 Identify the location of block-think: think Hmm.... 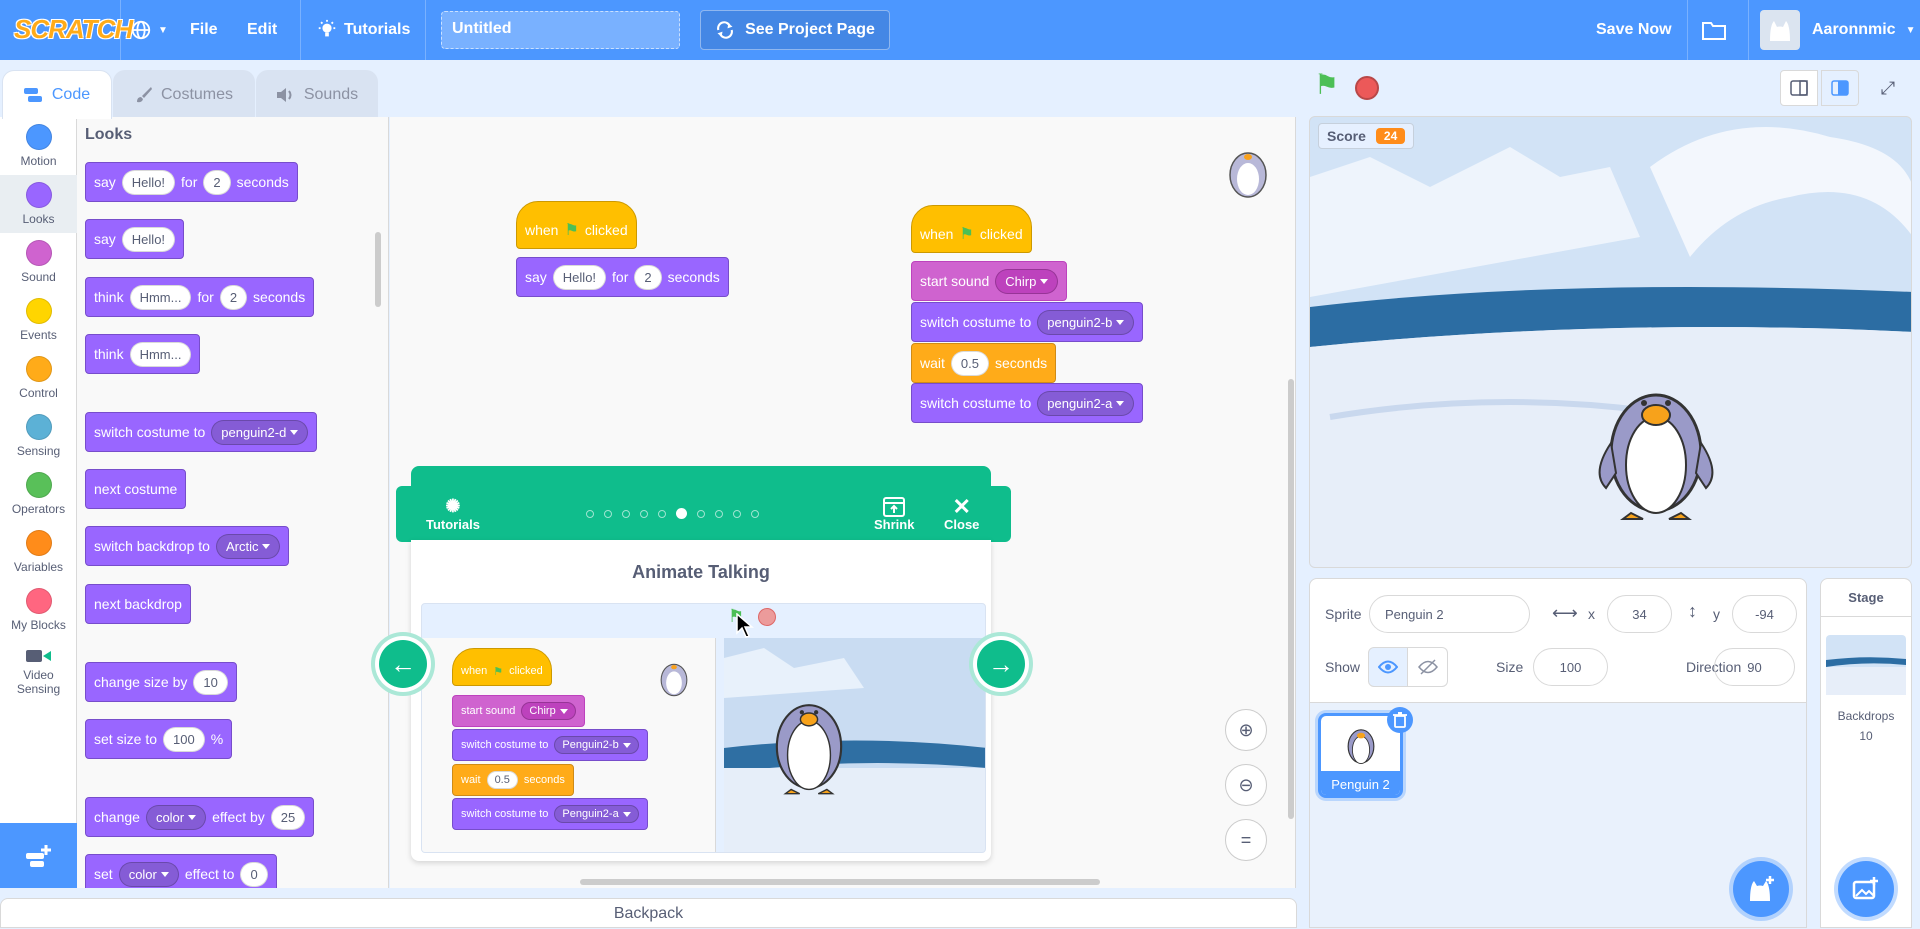
(143, 354).